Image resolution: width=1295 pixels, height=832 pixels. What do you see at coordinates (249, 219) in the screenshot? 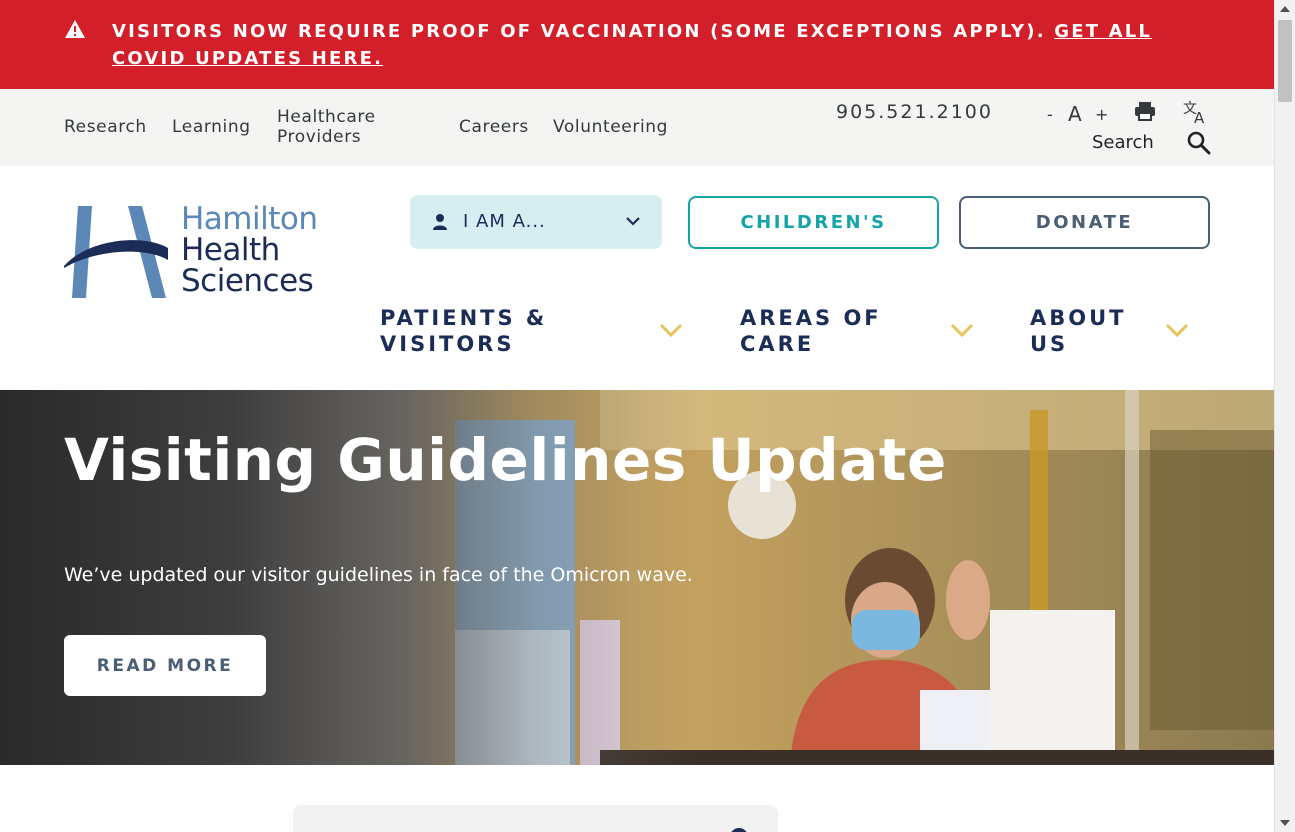
I see `logo-line-1: Hamilton` at bounding box center [249, 219].